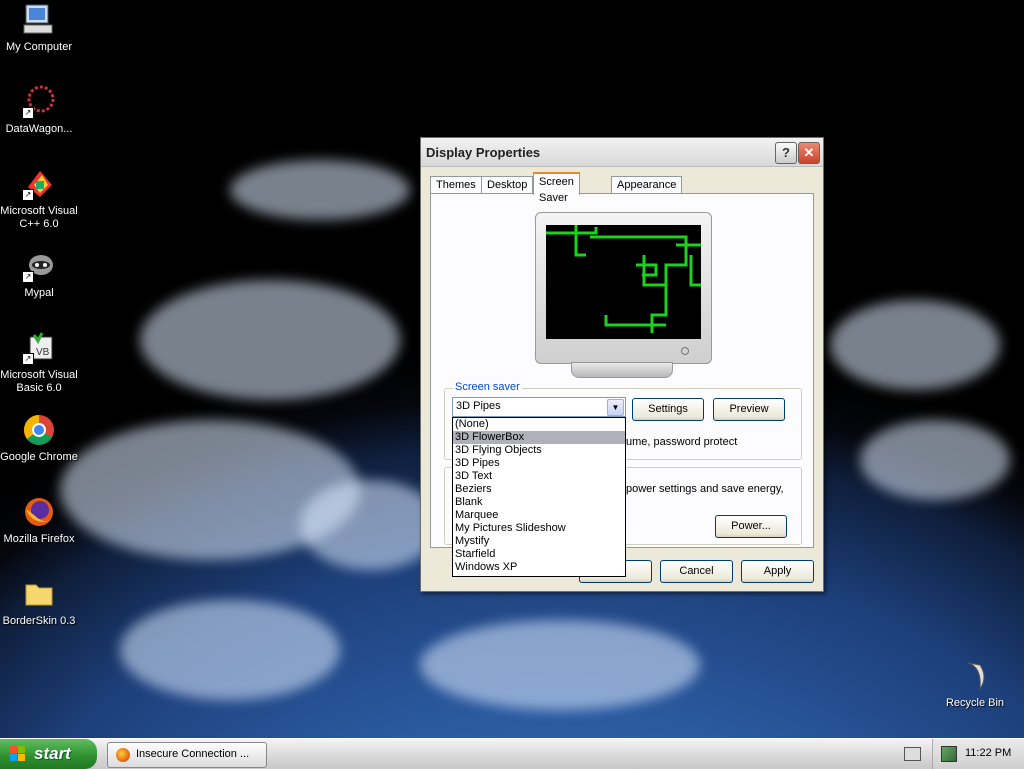 The width and height of the screenshot is (1024, 769). I want to click on resume-password-text: ume, password protect, so click(682, 442).